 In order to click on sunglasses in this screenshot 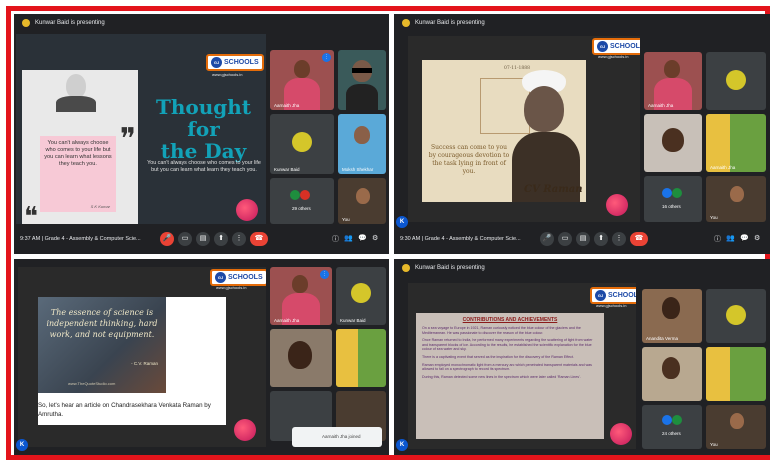, I will do `click(362, 70)`.